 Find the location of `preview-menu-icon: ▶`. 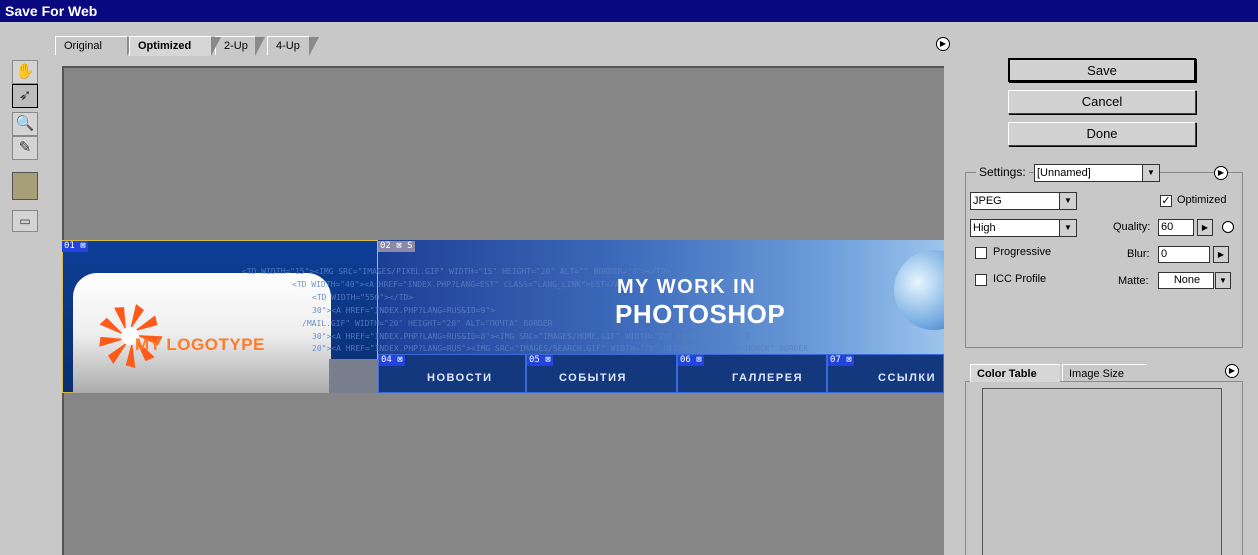

preview-menu-icon: ▶ is located at coordinates (943, 44).